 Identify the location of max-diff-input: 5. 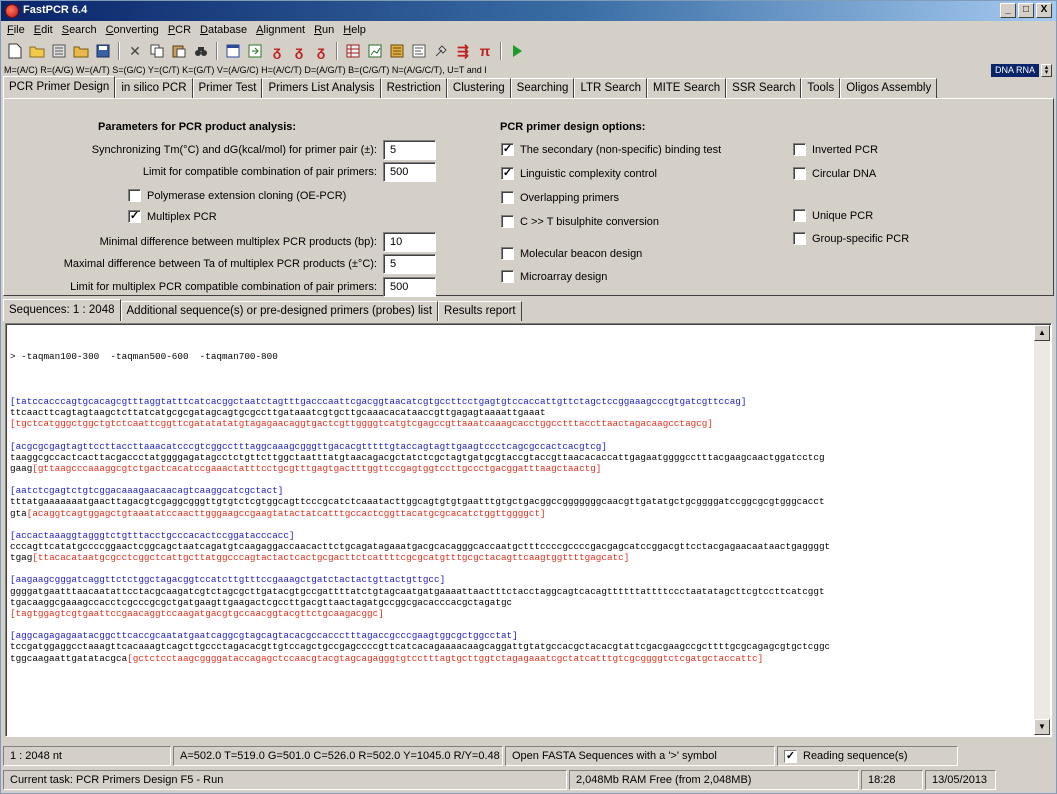
(409, 264).